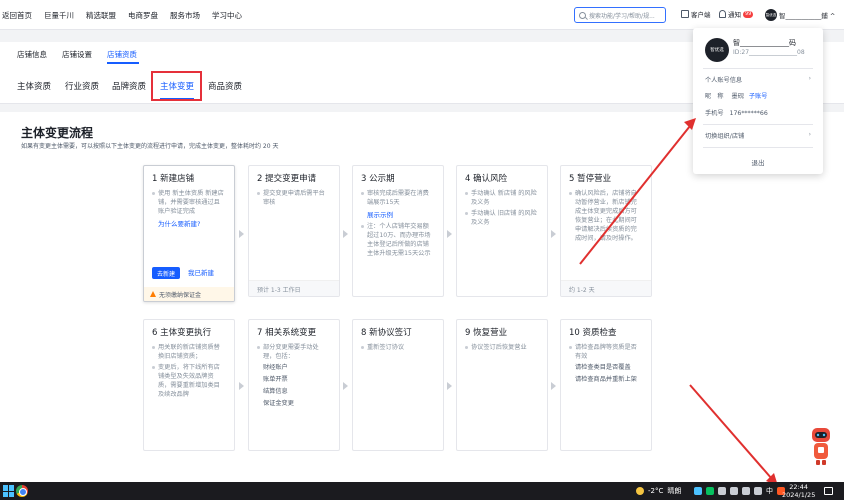 This screenshot has height=500, width=844. I want to click on nav-item-compass: 电商罗盘, so click(143, 15).